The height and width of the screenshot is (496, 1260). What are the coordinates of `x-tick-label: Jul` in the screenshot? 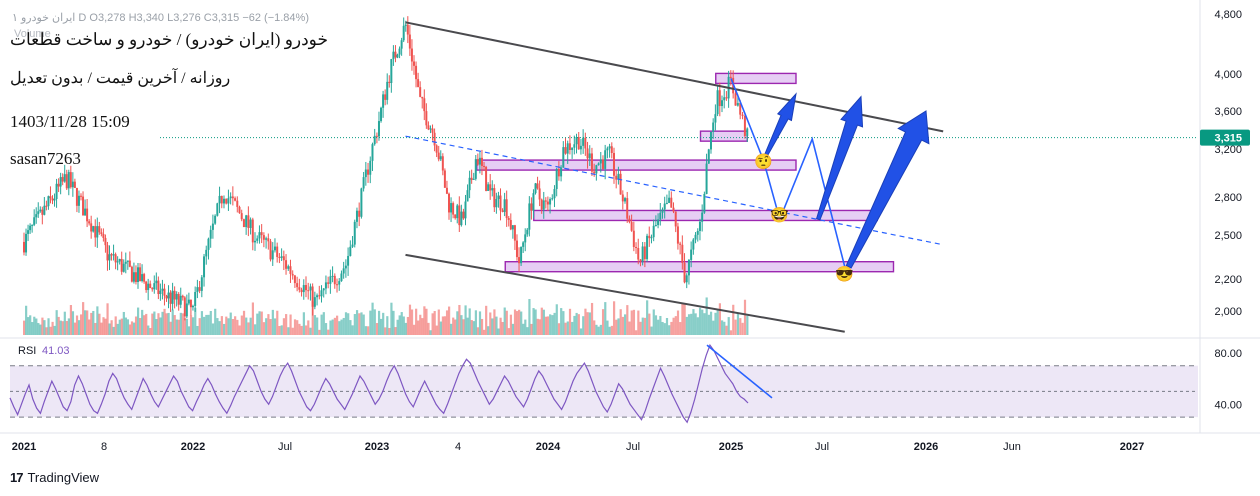 It's located at (822, 447).